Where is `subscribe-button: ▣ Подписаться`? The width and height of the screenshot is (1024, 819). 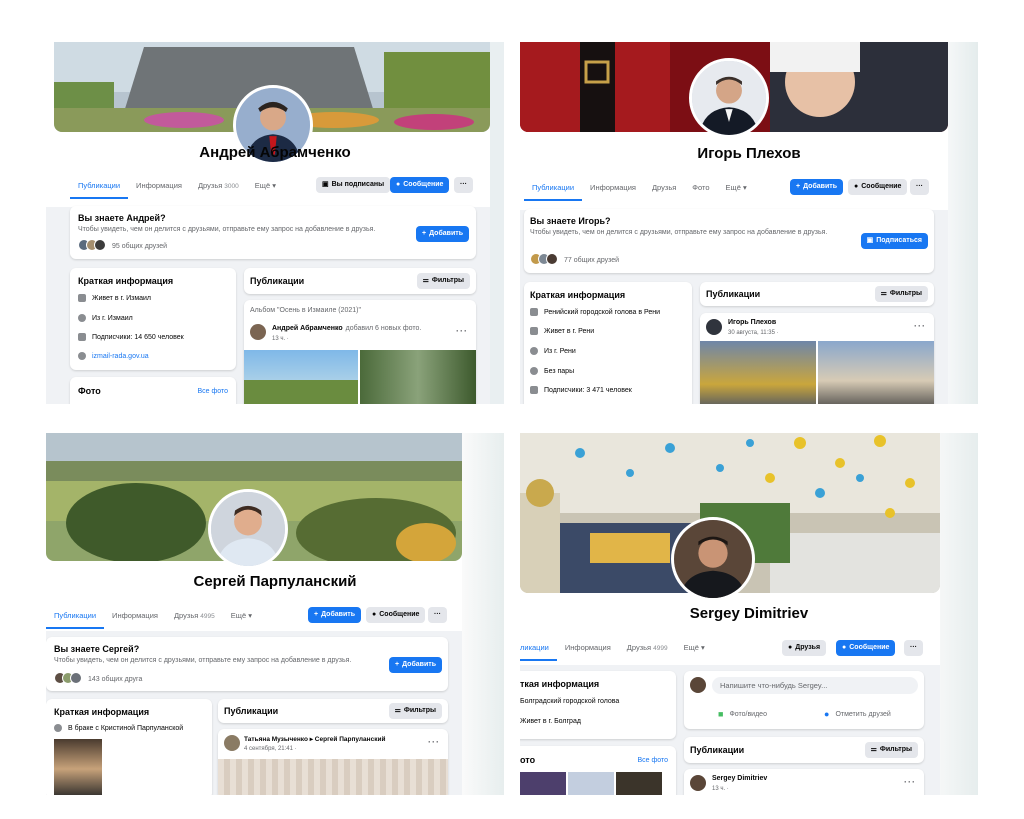 subscribe-button: ▣ Подписаться is located at coordinates (894, 241).